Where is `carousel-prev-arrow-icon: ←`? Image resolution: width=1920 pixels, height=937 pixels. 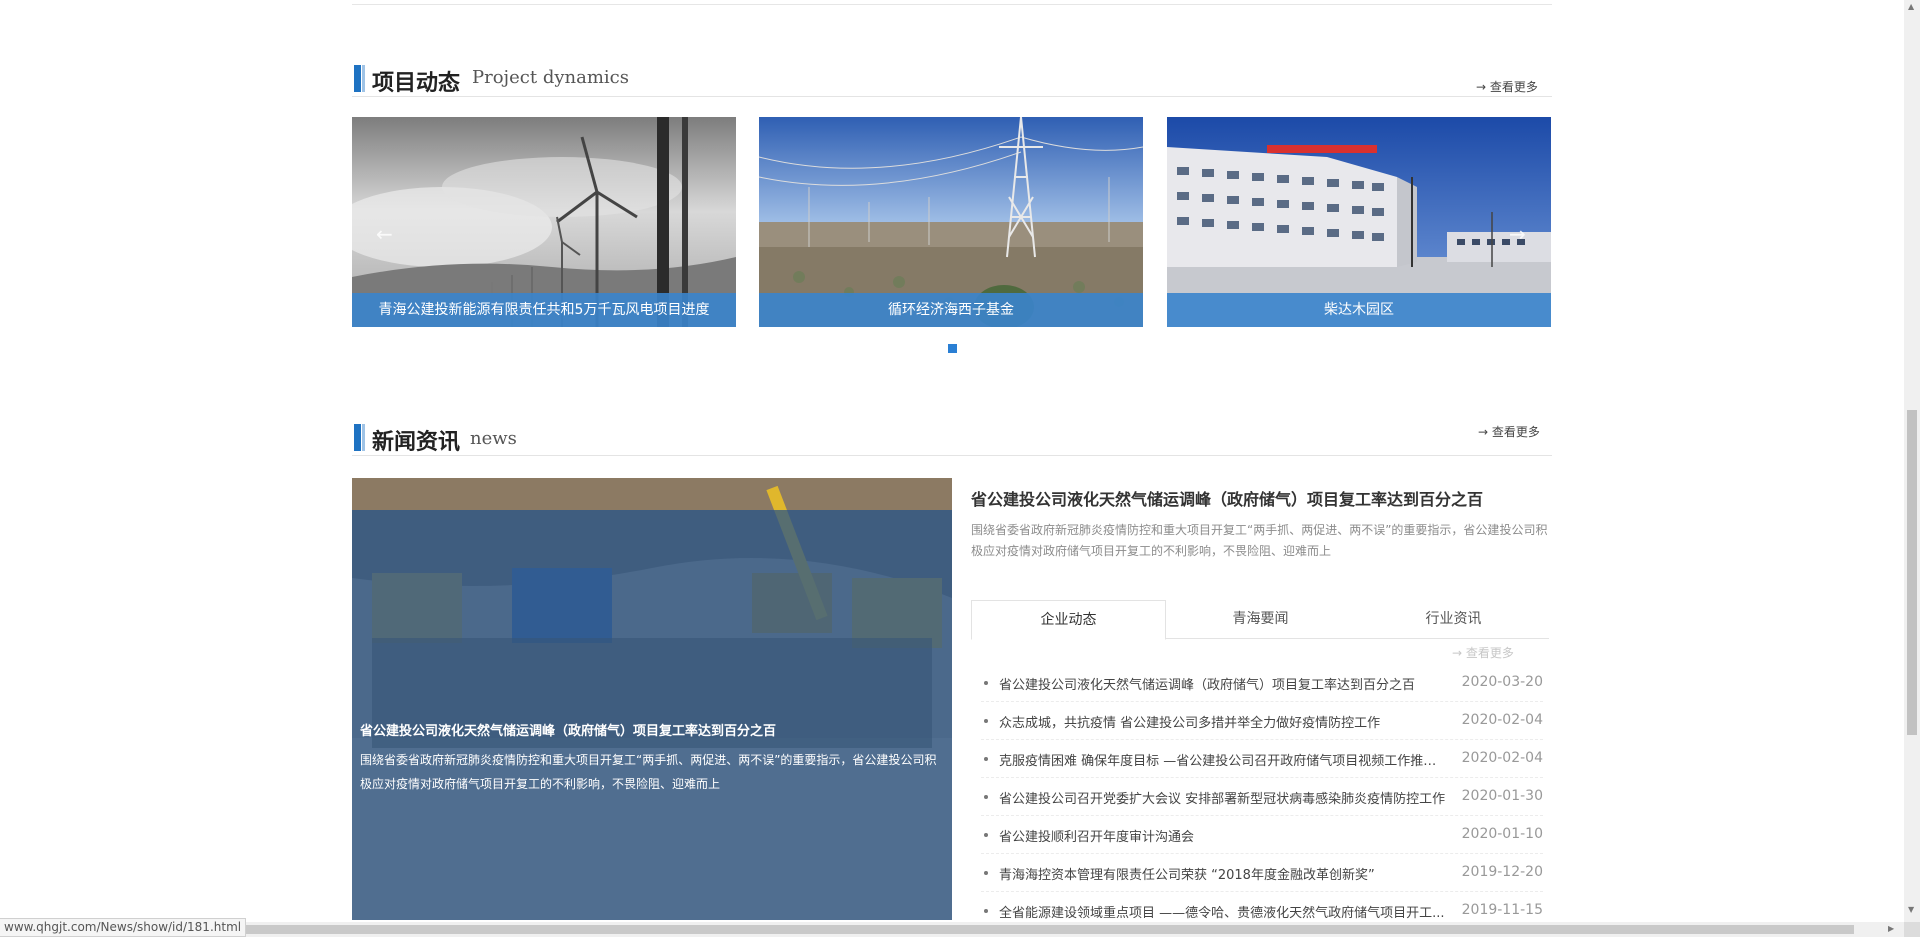 carousel-prev-arrow-icon: ← is located at coordinates (384, 234).